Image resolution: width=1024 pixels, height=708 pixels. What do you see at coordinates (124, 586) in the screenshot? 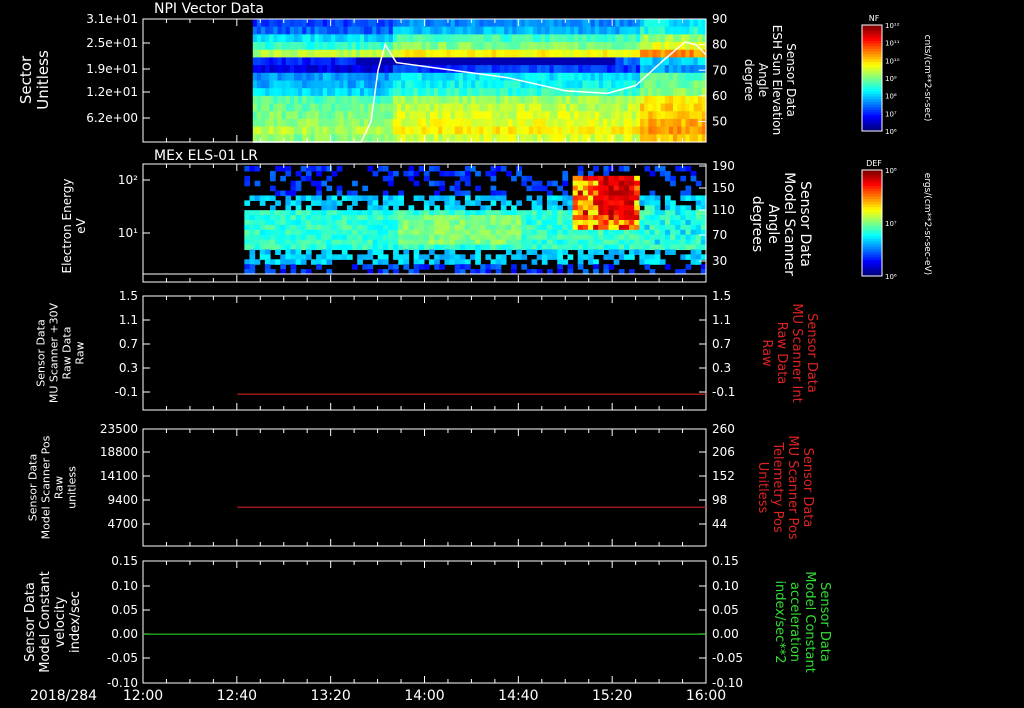
I see `ytick-left-label: 0.10` at bounding box center [124, 586].